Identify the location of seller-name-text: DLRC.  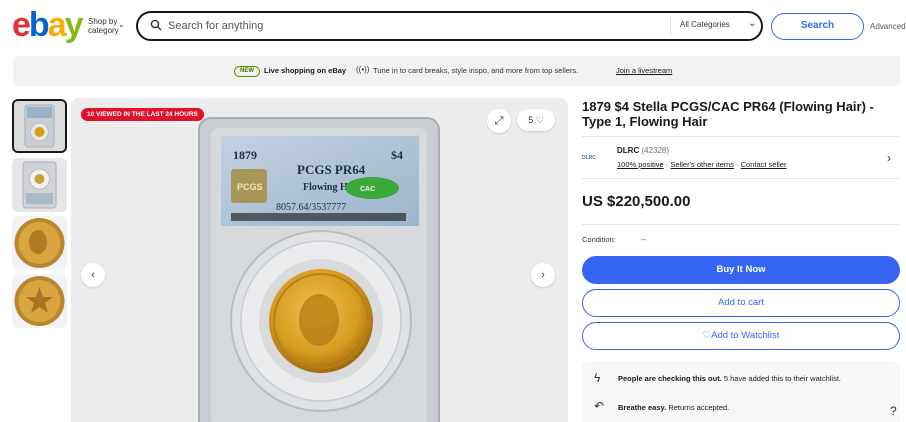
(628, 150).